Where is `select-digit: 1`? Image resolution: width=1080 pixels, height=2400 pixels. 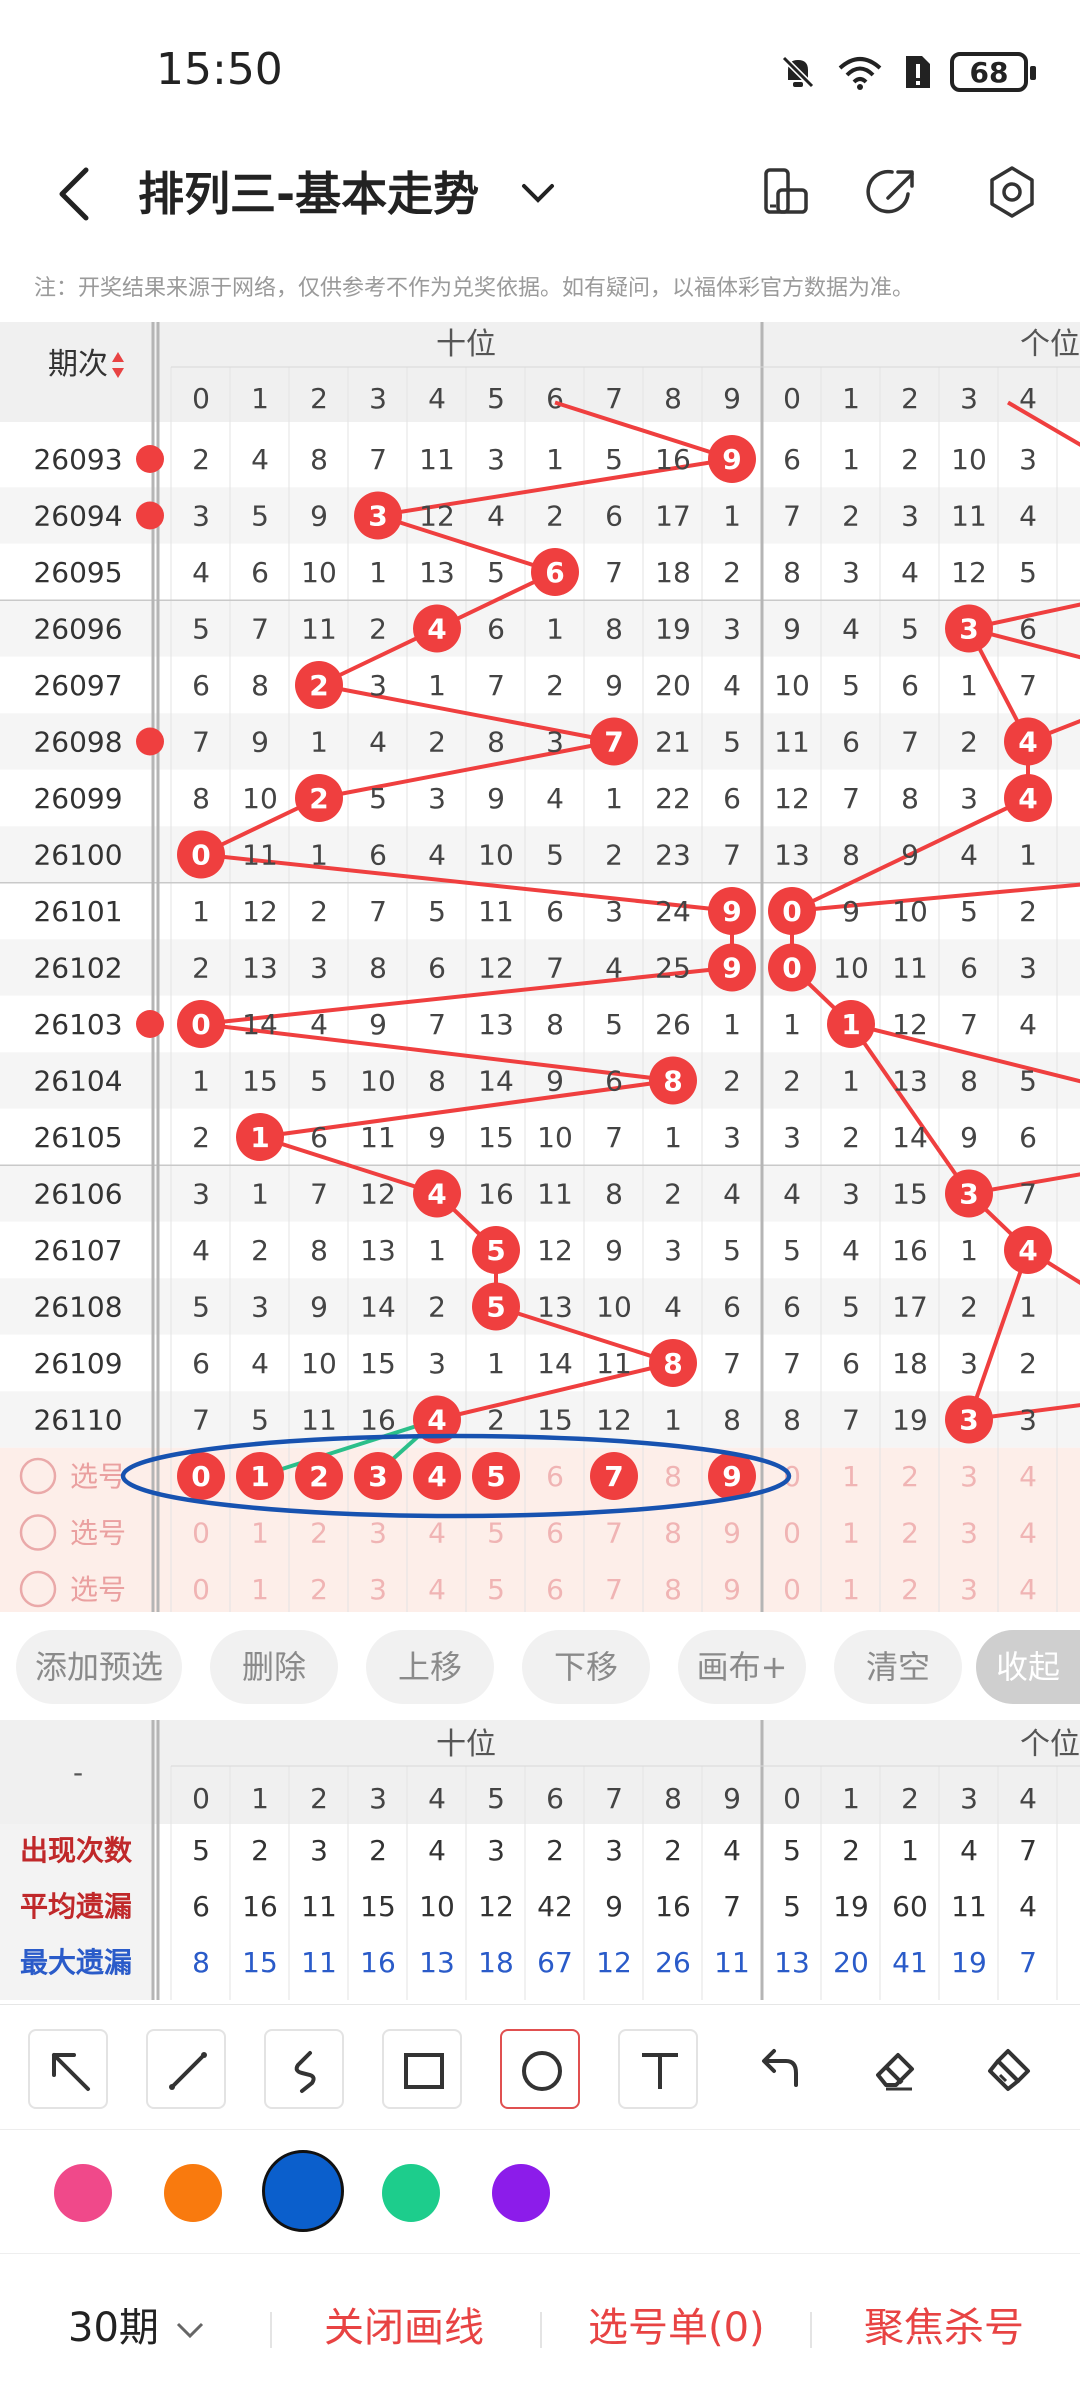 select-digit: 1 is located at coordinates (851, 1533).